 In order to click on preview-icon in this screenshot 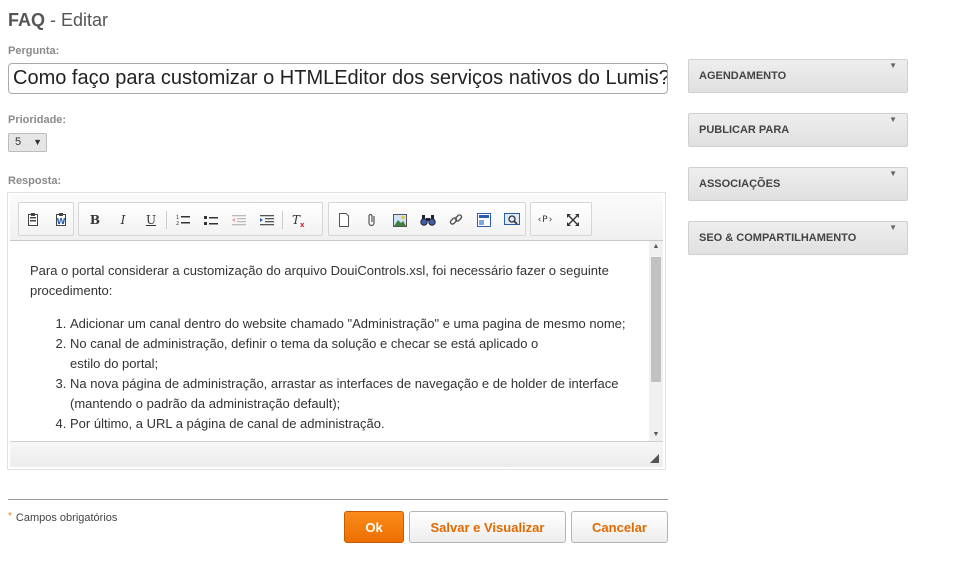, I will do `click(512, 220)`.